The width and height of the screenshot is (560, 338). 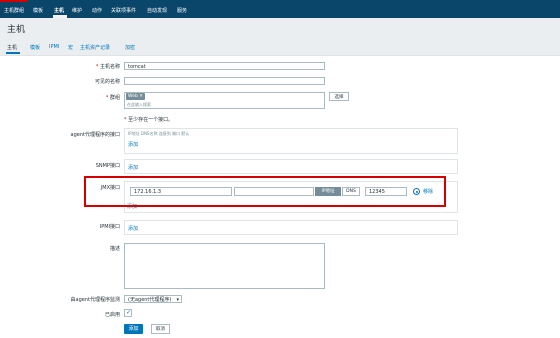 What do you see at coordinates (38, 10) in the screenshot?
I see `nav-item-templates: 模板` at bounding box center [38, 10].